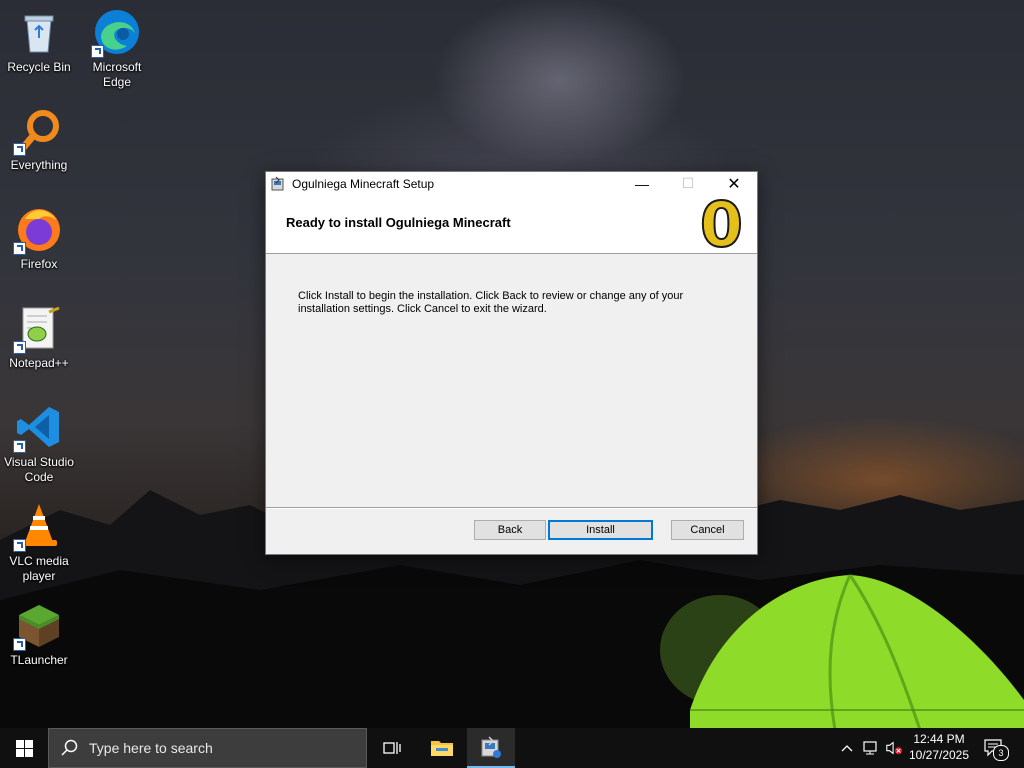 This screenshot has width=1024, height=768. I want to click on install-button: Install, so click(600, 530).